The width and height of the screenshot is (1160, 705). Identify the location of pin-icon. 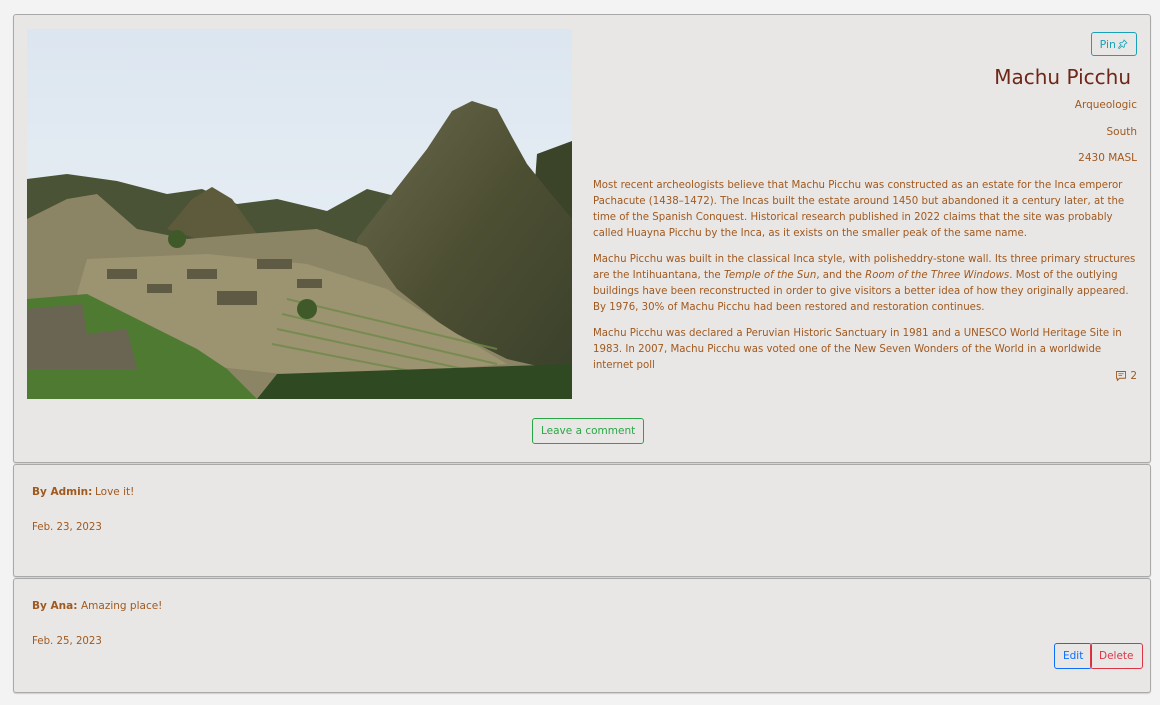
(1123, 44).